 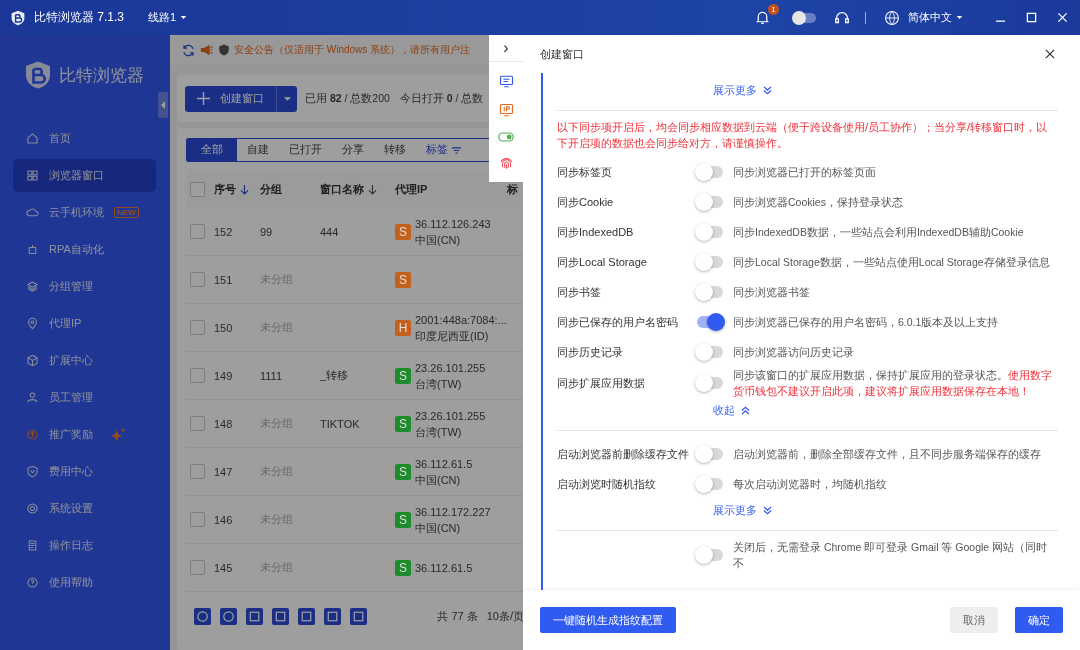 I want to click on cancel-button: 取消, so click(x=974, y=620).